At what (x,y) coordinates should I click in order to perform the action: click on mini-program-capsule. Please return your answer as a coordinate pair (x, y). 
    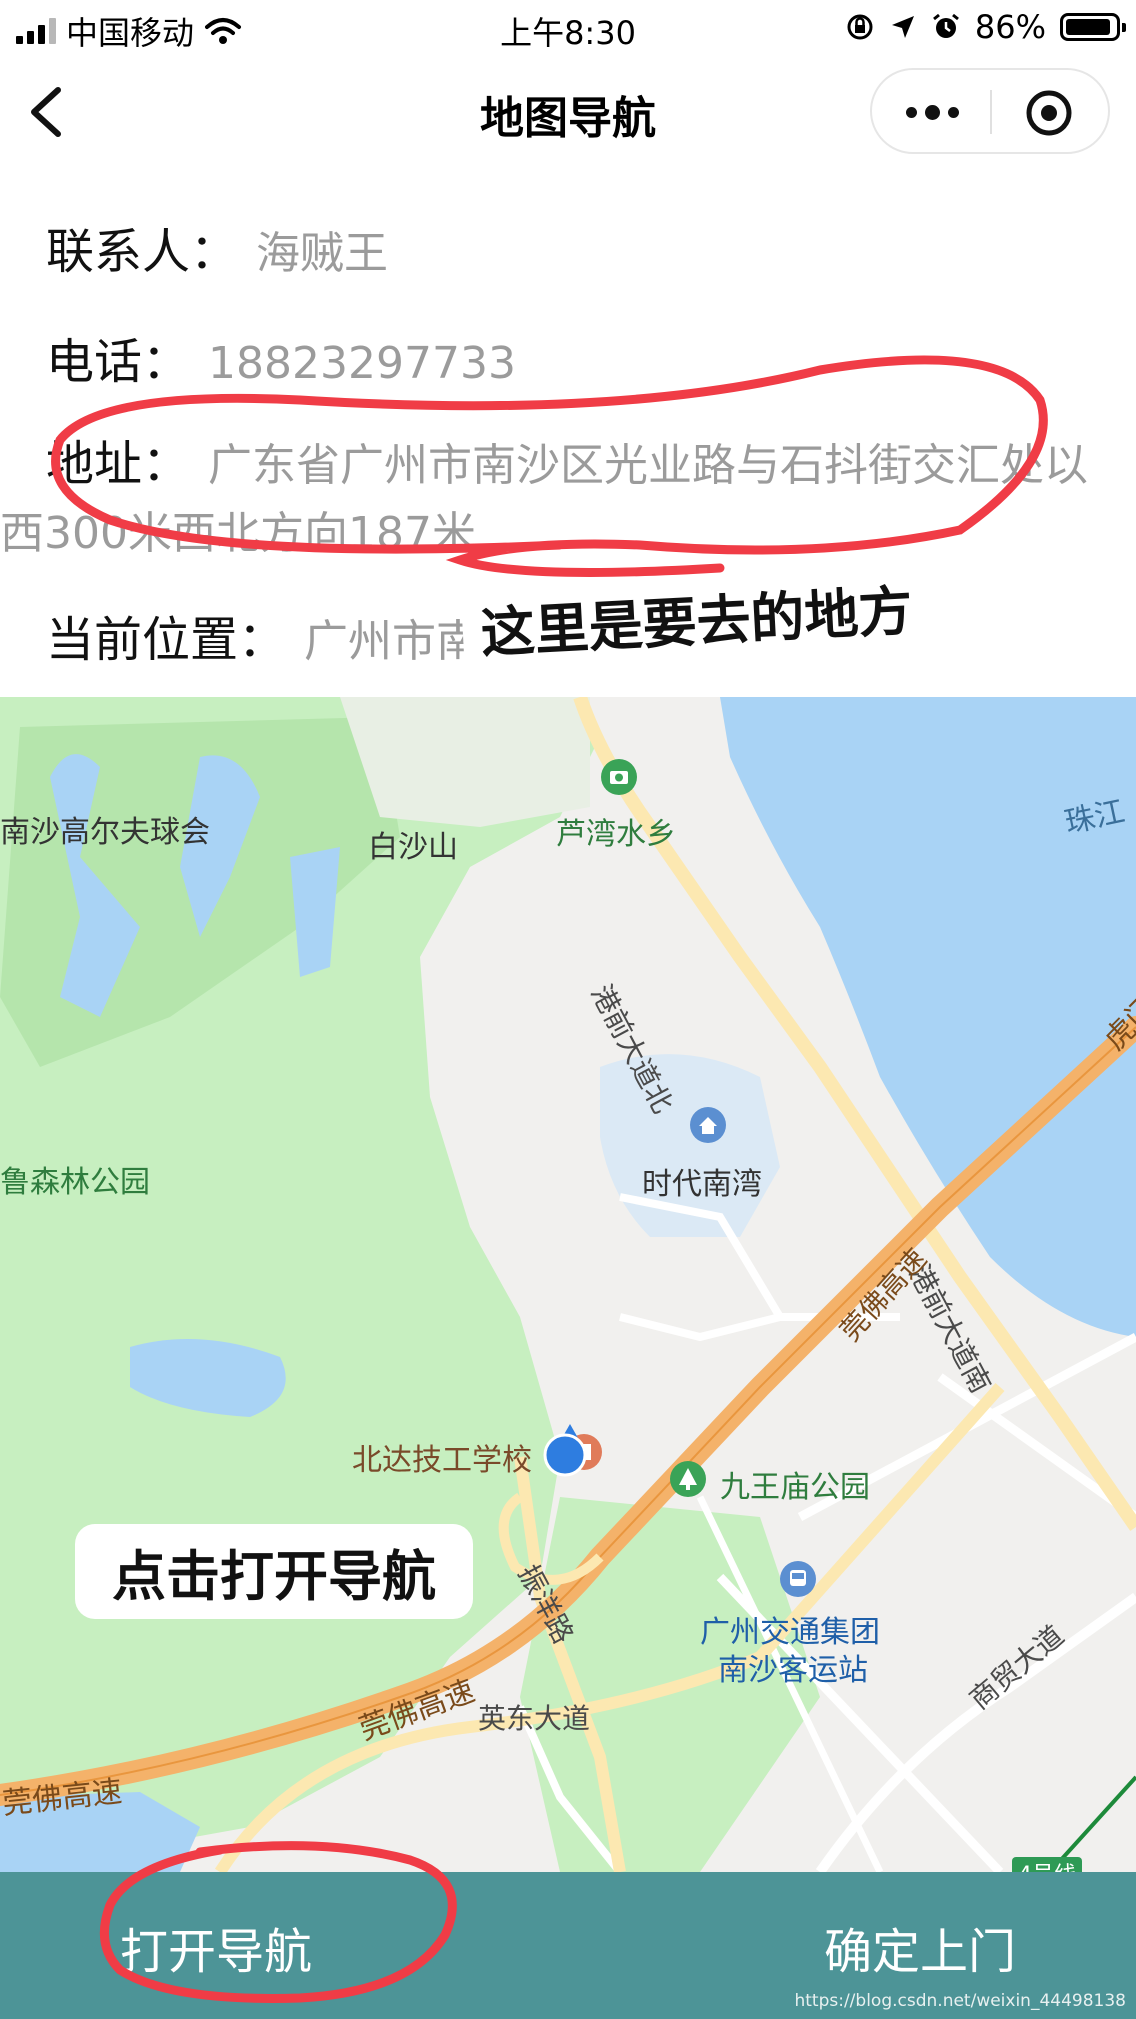
    Looking at the image, I should click on (990, 111).